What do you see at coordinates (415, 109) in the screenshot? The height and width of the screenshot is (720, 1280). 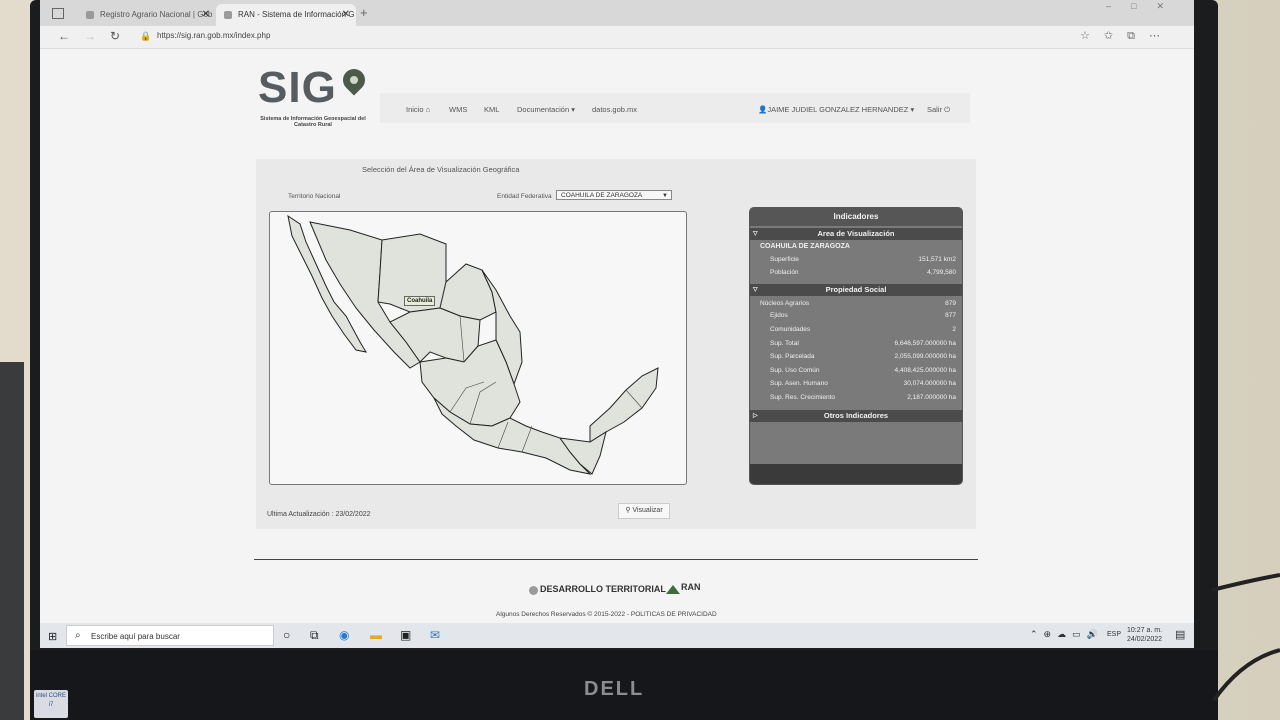 I see `menu-inicio-label: Inicio` at bounding box center [415, 109].